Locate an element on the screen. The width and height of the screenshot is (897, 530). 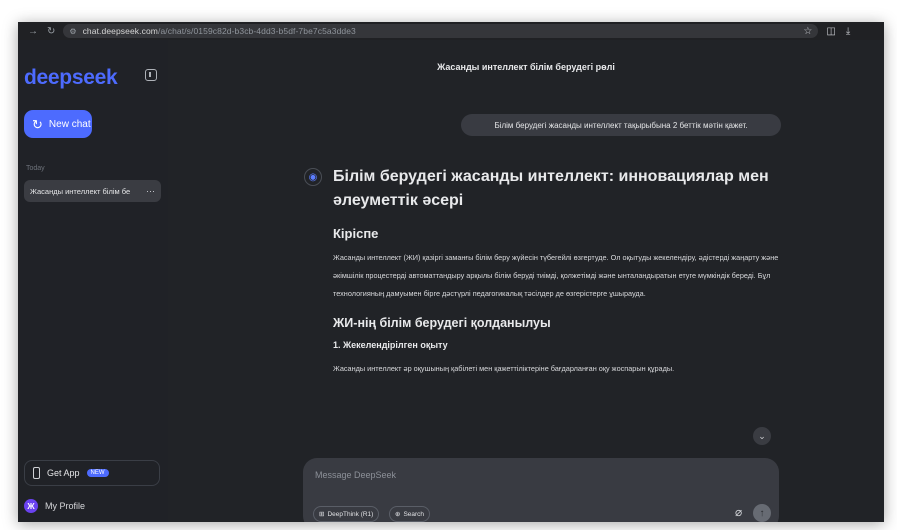
deepthink-label: DeepThink (R1) is located at coordinates (350, 514).